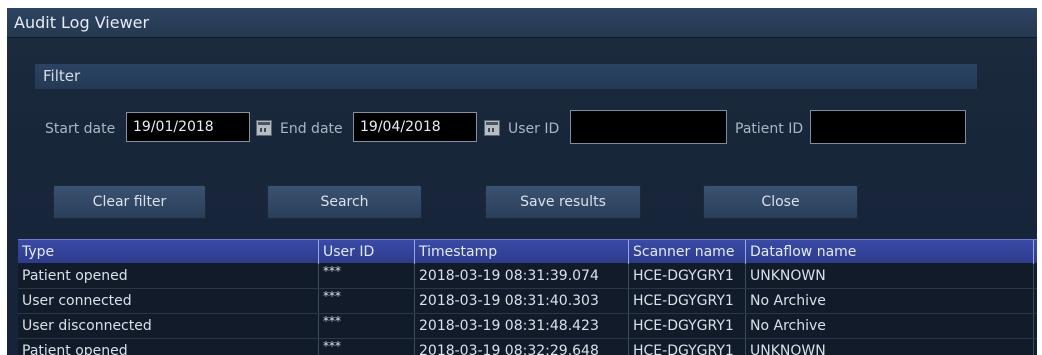 Image resolution: width=1042 pixels, height=355 pixels. Describe the element at coordinates (415, 127) in the screenshot. I see `end-date-input: 19/04/2018` at that location.